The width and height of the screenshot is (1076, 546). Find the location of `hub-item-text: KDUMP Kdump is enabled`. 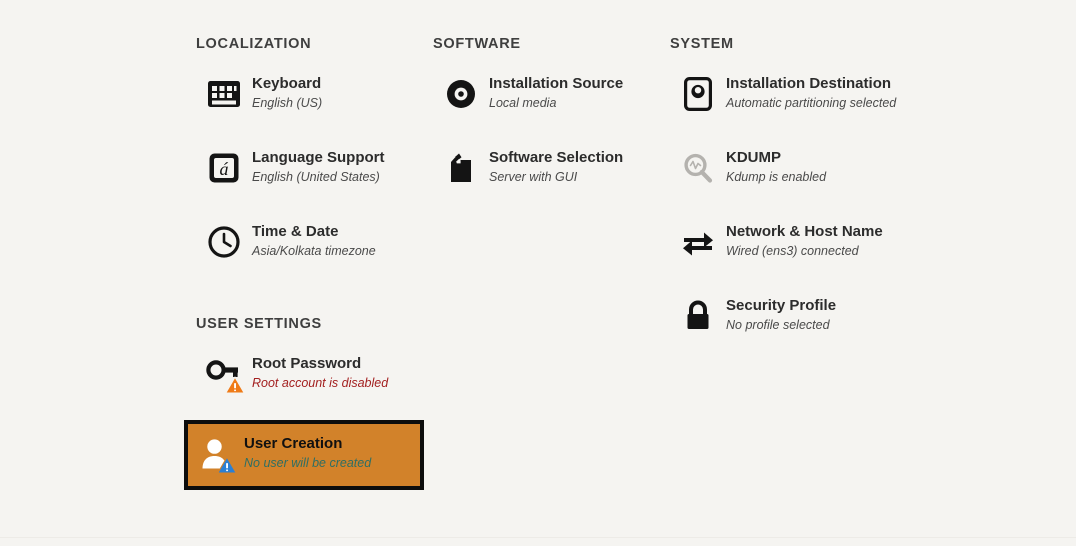

hub-item-text: KDUMP Kdump is enabled is located at coordinates (776, 166).